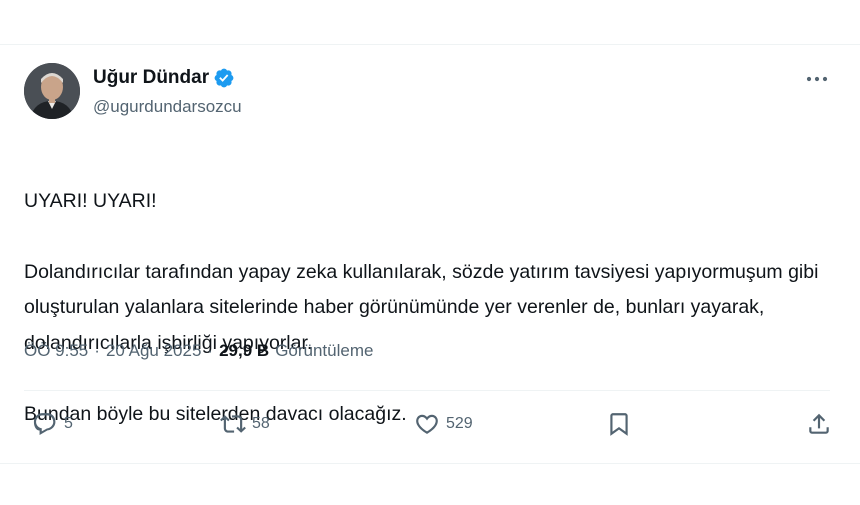 The image size is (860, 505). I want to click on views-count: 29,9 B, so click(244, 350).